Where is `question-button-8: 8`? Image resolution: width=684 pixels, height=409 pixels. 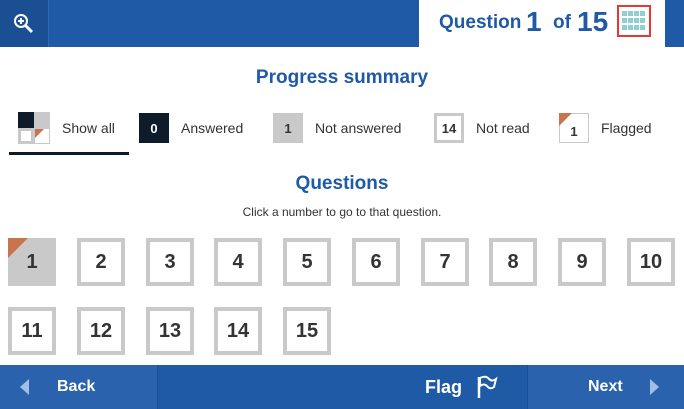 question-button-8: 8 is located at coordinates (513, 262).